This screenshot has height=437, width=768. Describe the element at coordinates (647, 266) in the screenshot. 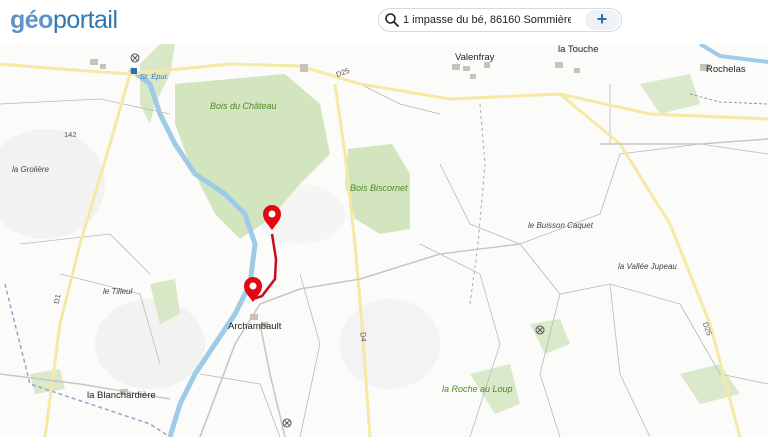

I see `label-la-vallee-jupeau: la Vallée Jupeau` at that location.